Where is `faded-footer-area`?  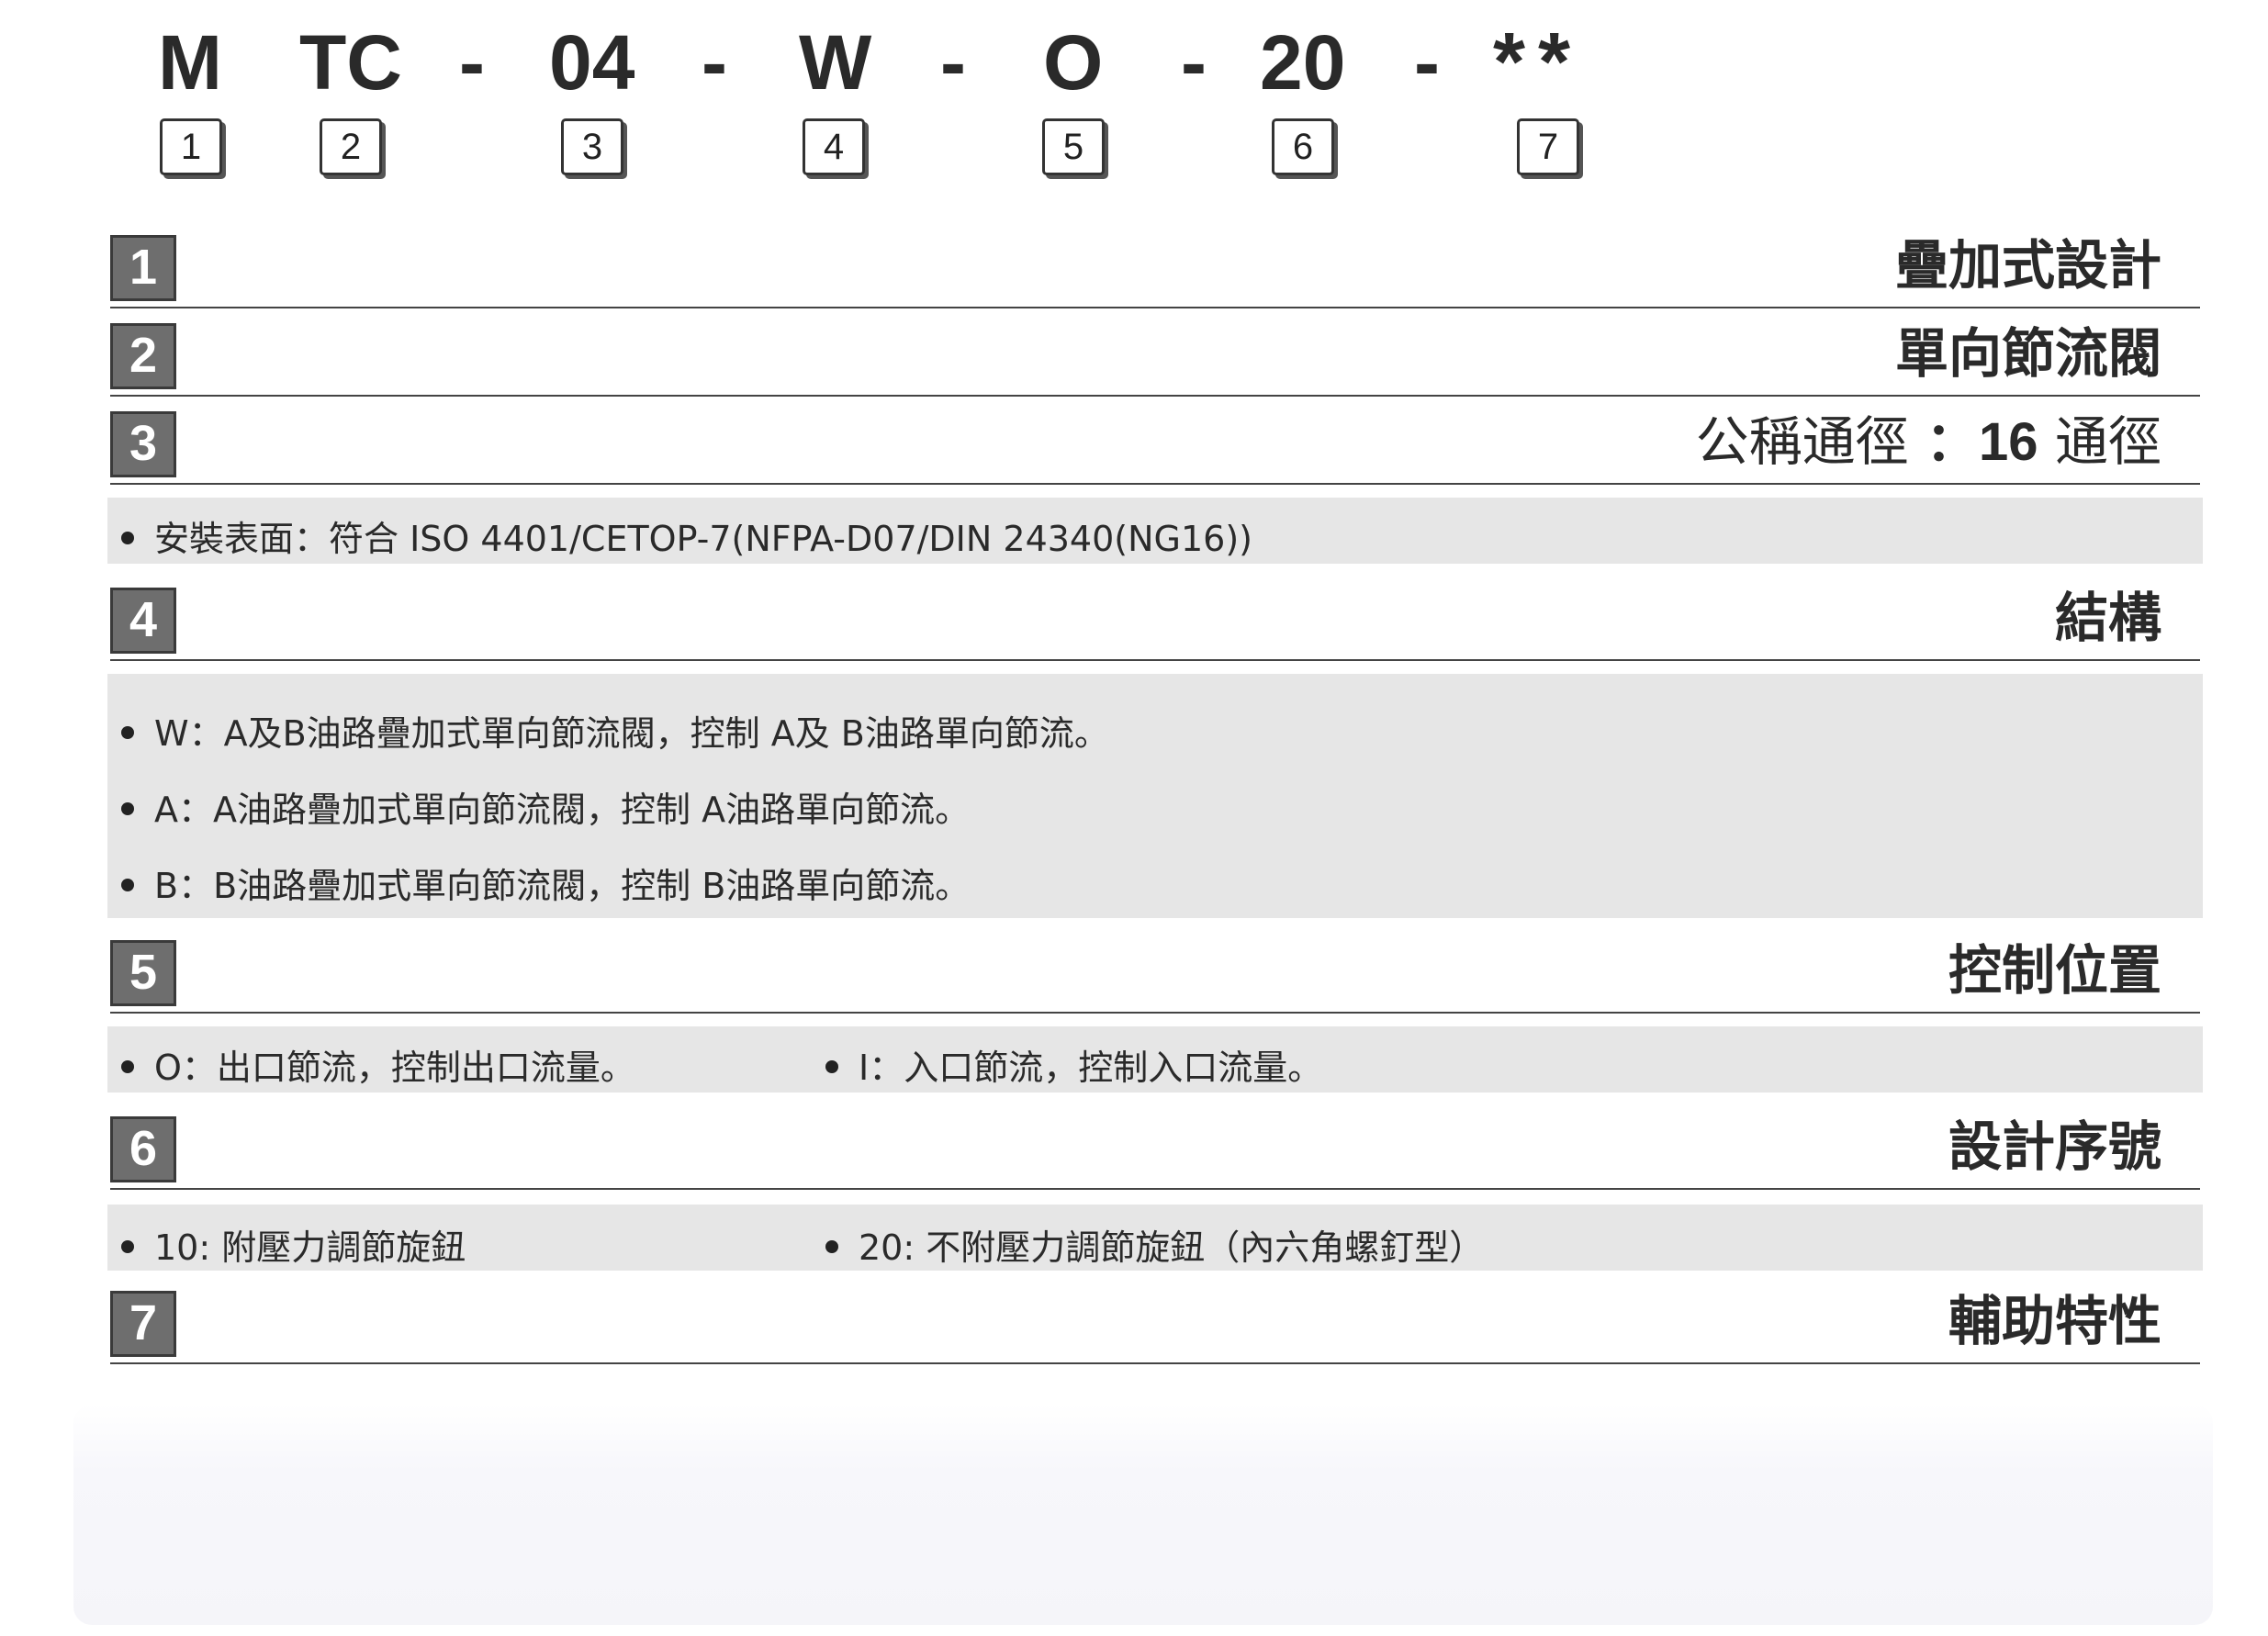 faded-footer-area is located at coordinates (1143, 1515).